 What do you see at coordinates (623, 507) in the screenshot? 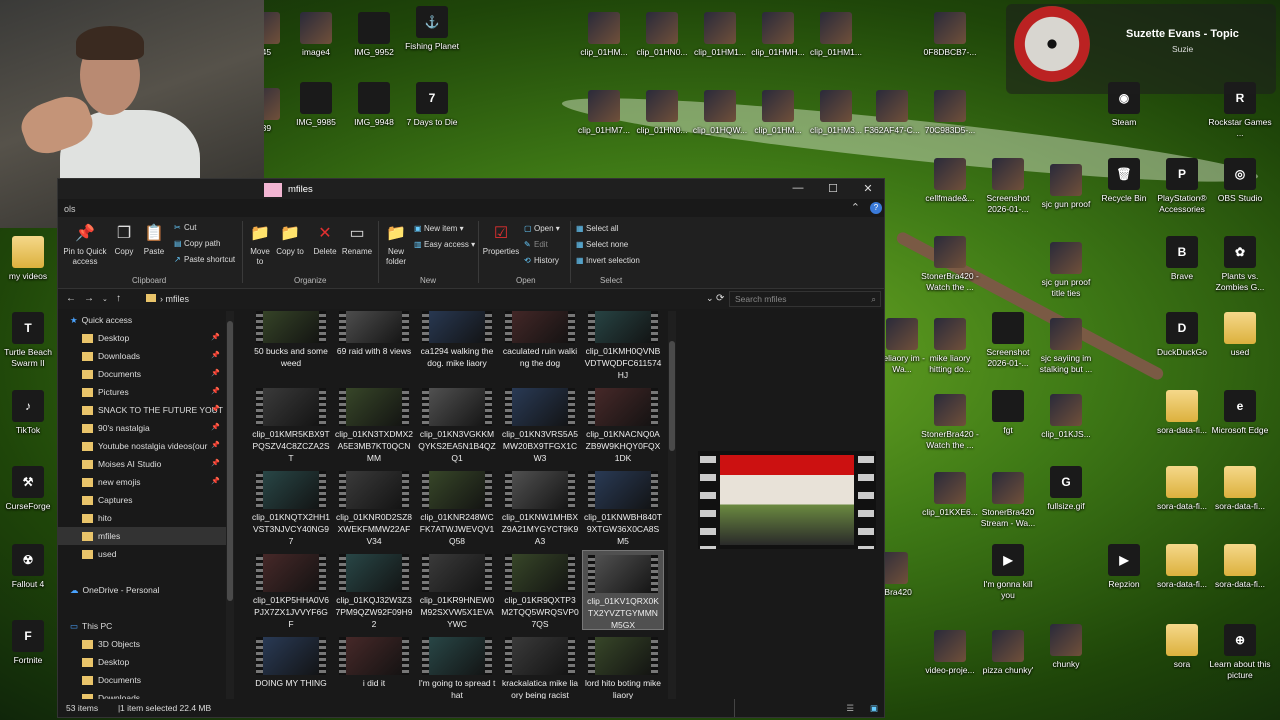
I see `file-item: clip_01KNWBH840T9XTGW36X0CA8SM5` at bounding box center [623, 507].